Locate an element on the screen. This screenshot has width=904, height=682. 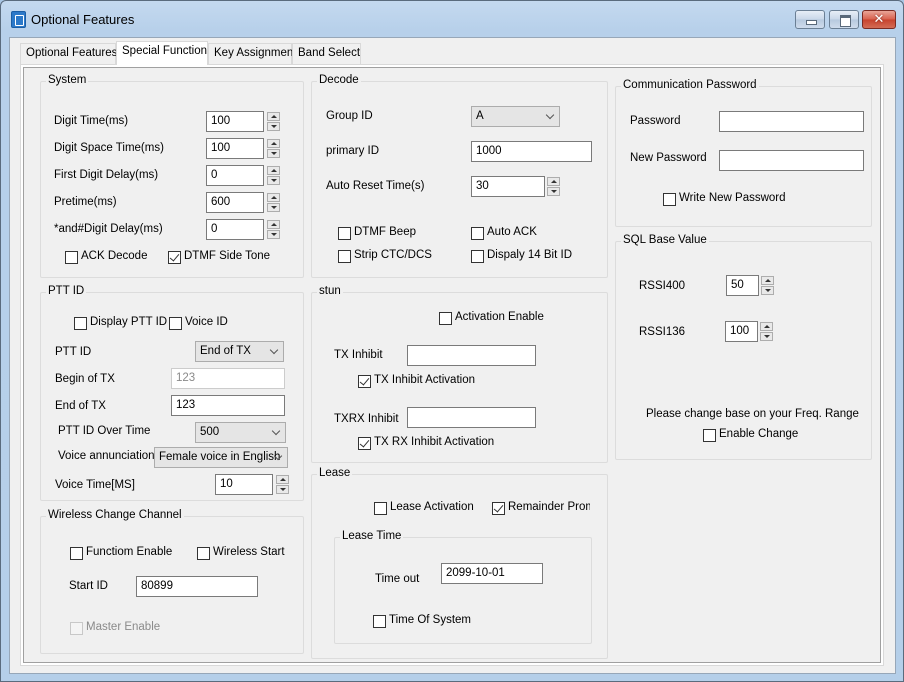
digit-space-time-spinner is located at coordinates (273, 149).